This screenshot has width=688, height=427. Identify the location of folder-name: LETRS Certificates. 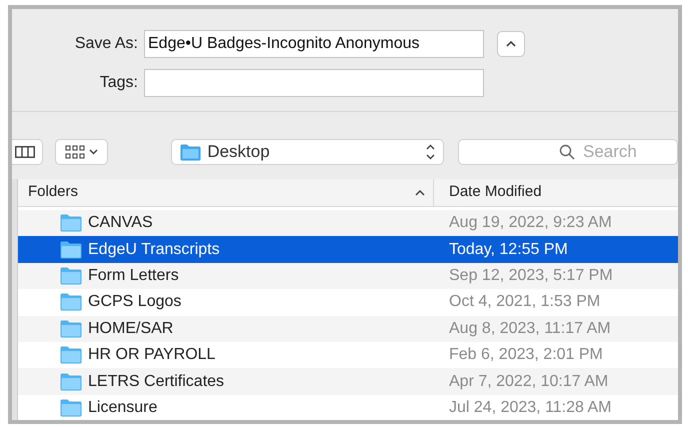
(156, 382).